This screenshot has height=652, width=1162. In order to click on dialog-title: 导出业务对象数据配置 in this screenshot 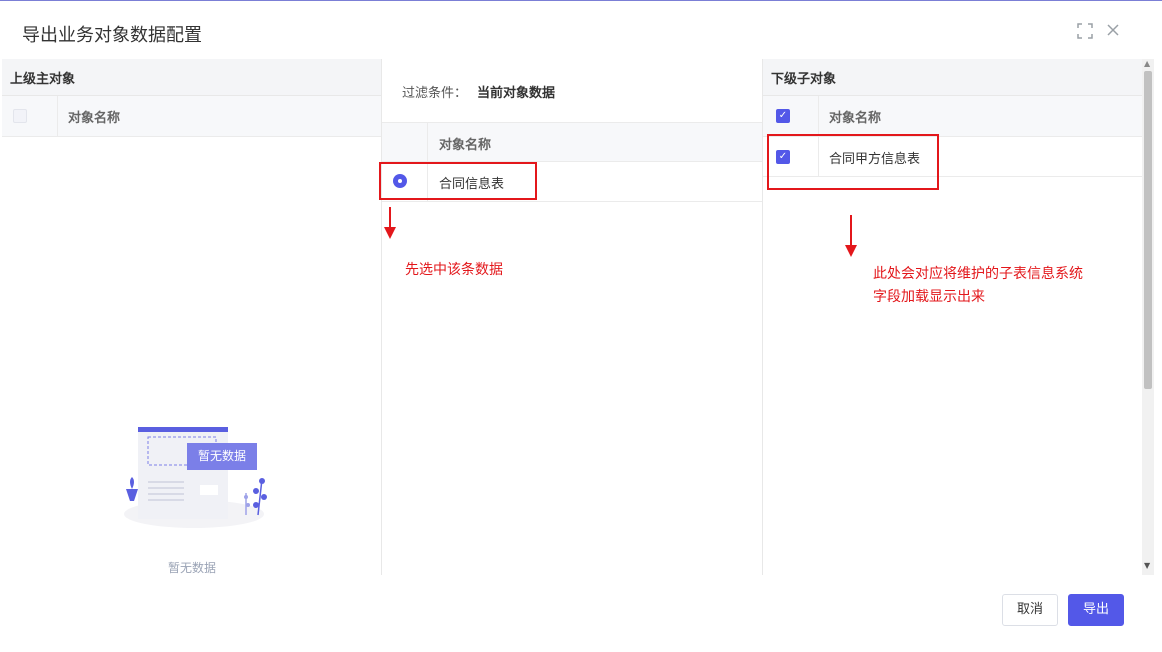, I will do `click(112, 35)`.